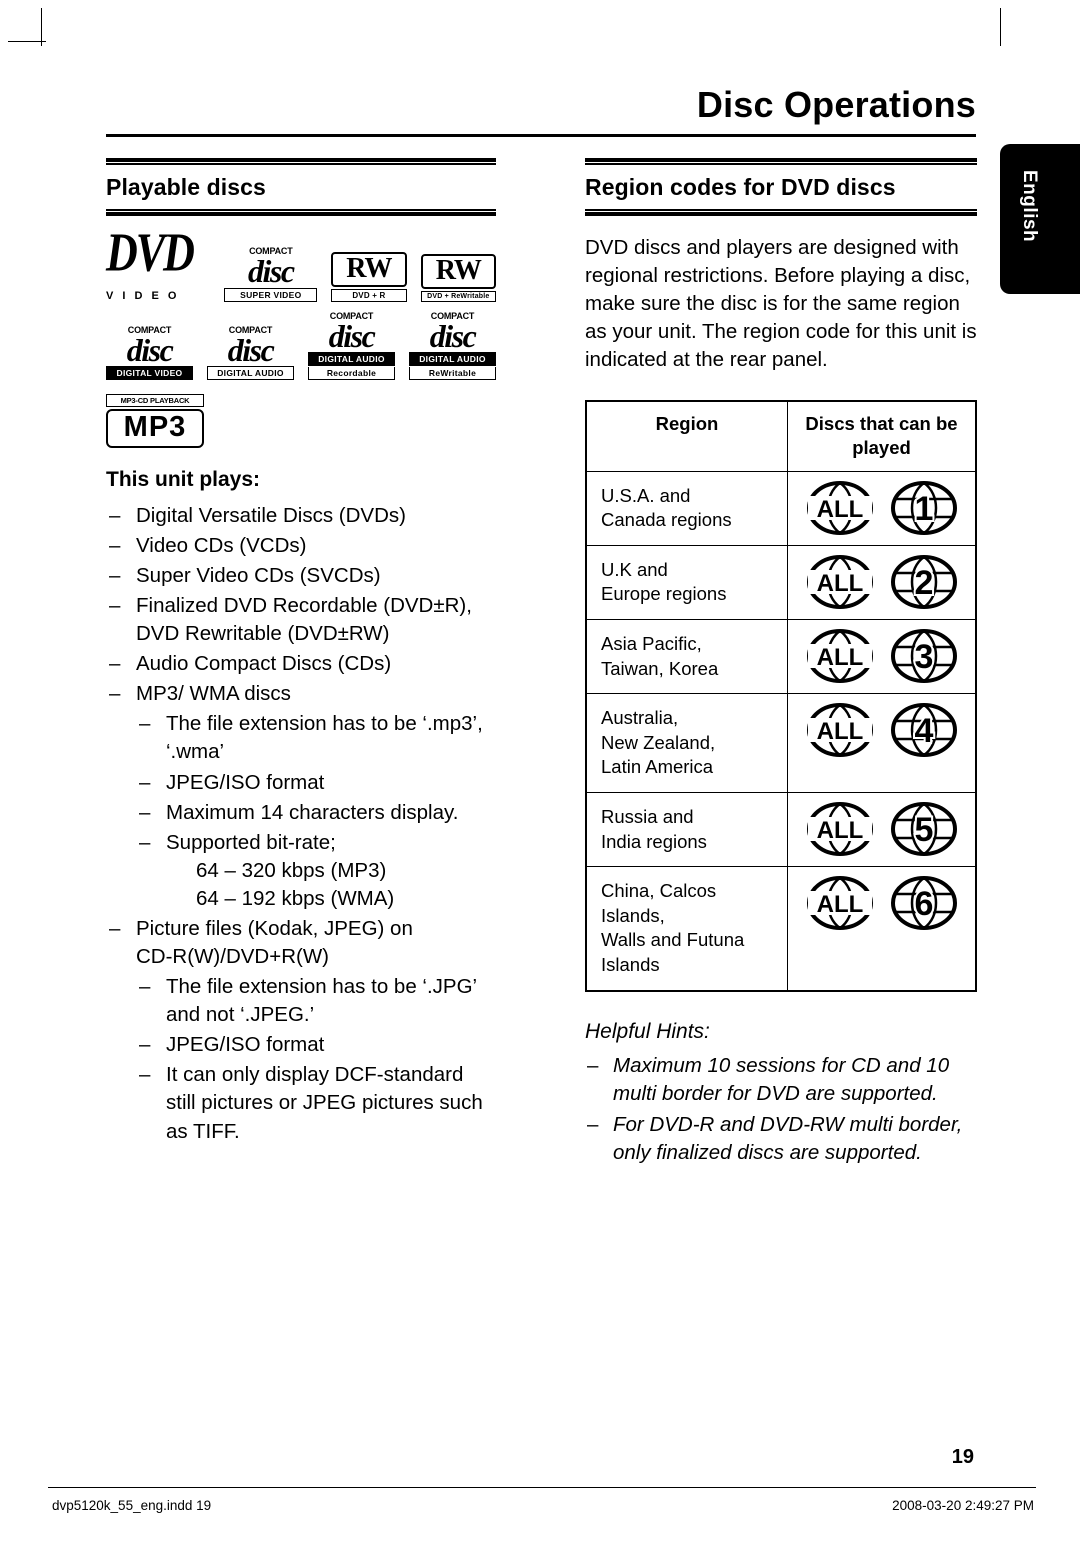 This screenshot has width=1080, height=1567. I want to click on logo-disc-word: disc, so click(271, 271).